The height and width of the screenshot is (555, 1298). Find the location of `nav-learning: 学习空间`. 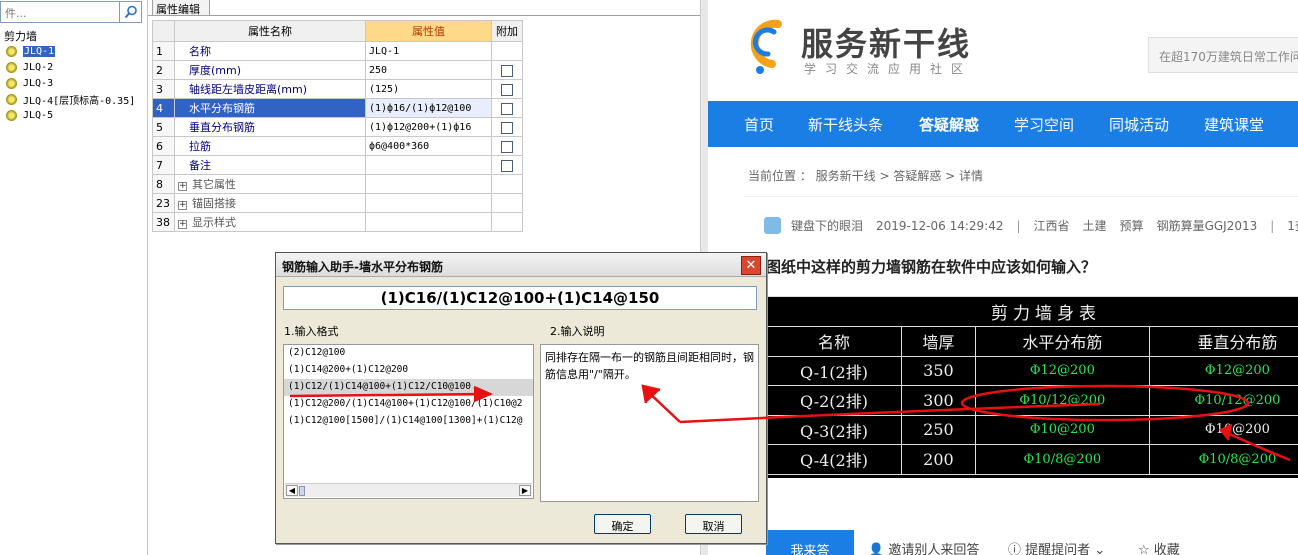

nav-learning: 学习空间 is located at coordinates (1044, 124).